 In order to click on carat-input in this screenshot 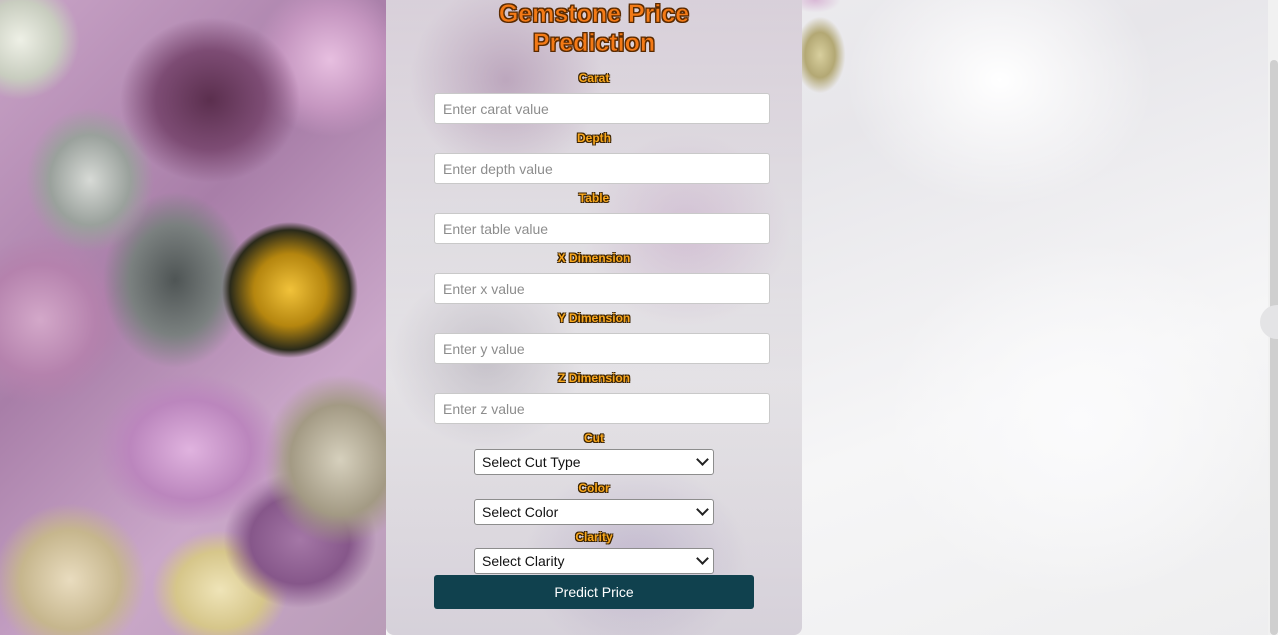, I will do `click(602, 108)`.